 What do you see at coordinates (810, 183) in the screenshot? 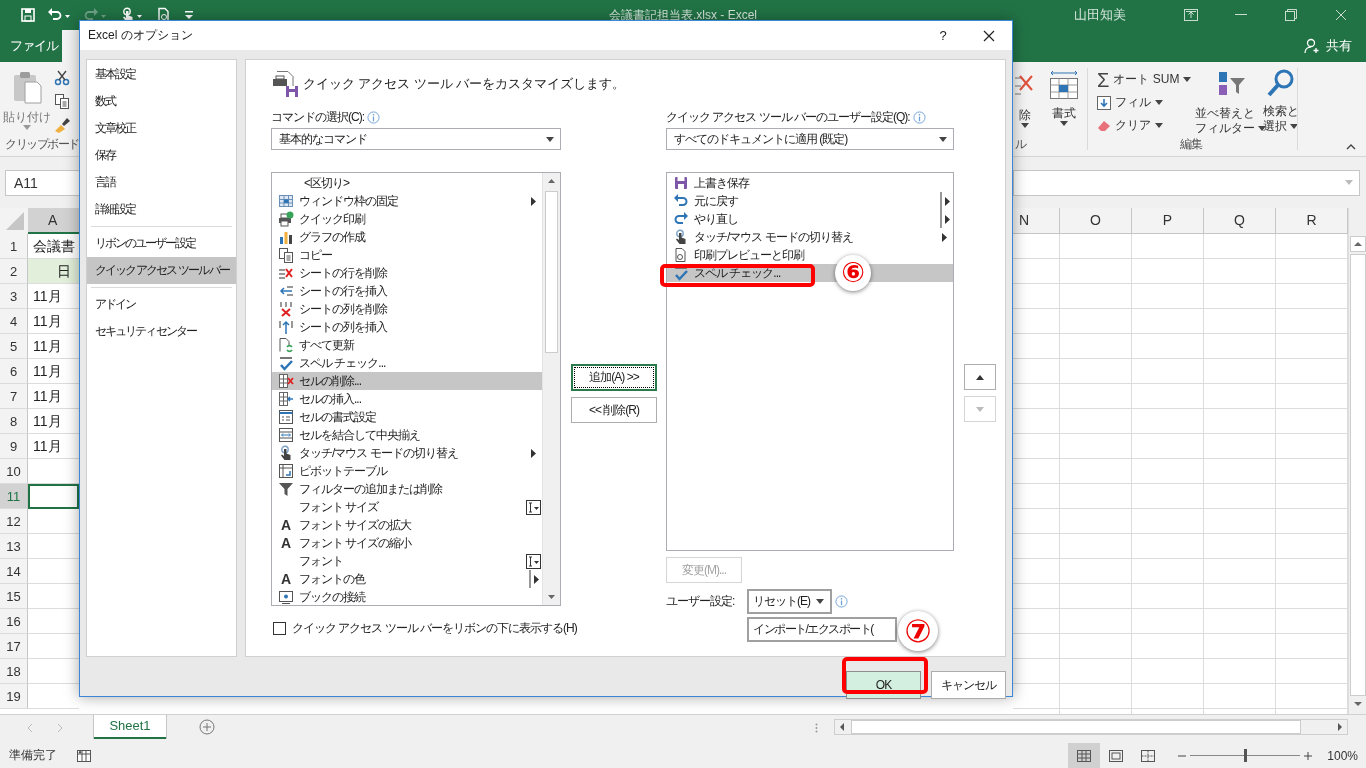
I see `command-item: 上書き保存` at bounding box center [810, 183].